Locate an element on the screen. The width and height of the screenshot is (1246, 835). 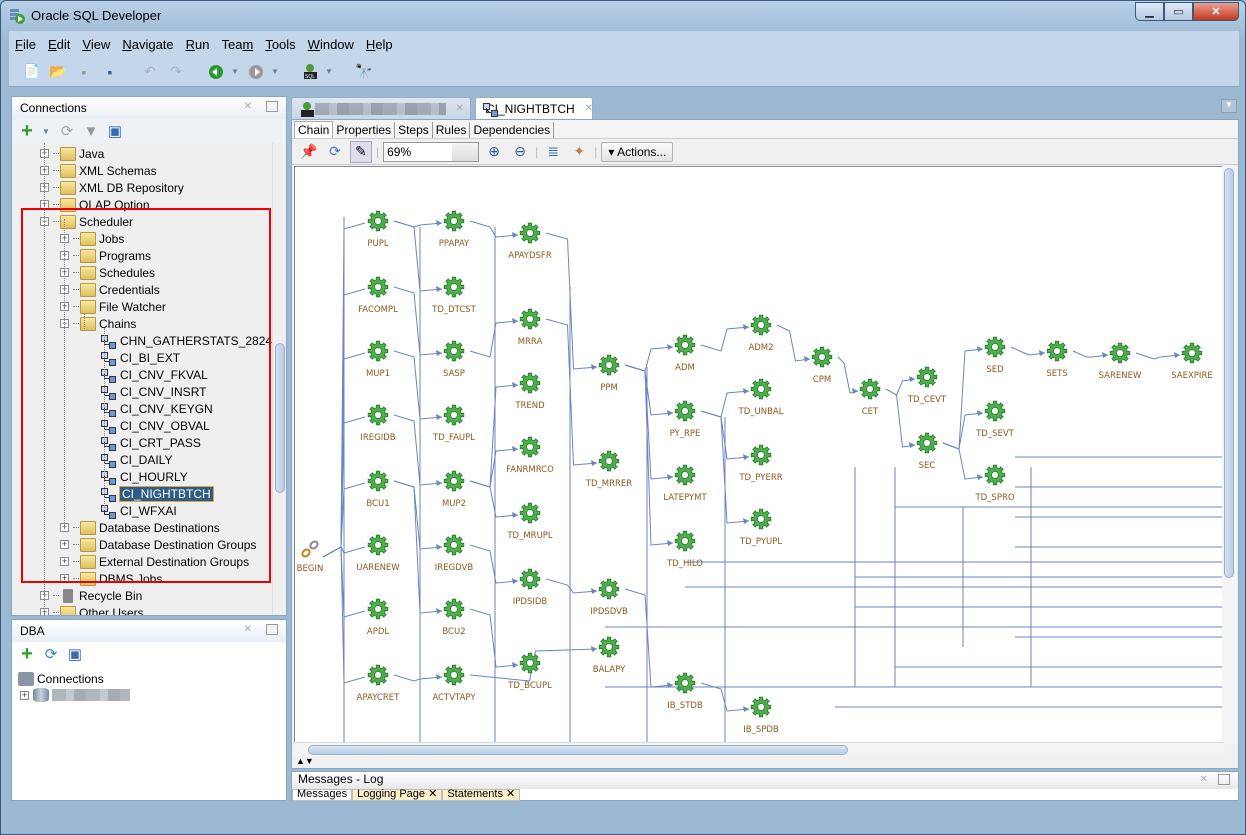
menu-run: Run is located at coordinates (198, 44).